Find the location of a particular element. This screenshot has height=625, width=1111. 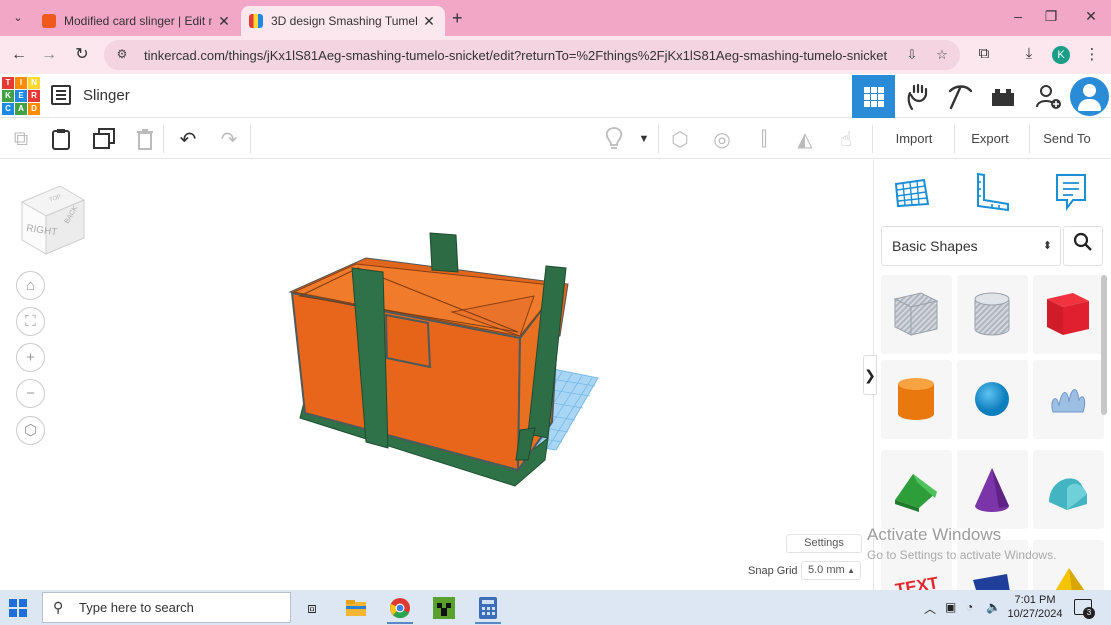

active-app-indicator is located at coordinates (488, 623).